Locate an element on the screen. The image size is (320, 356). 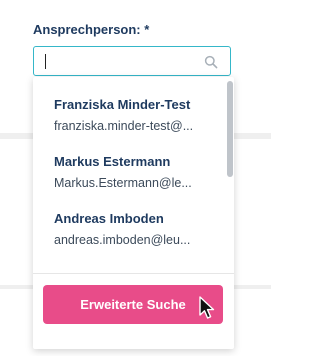
advanced-search-button: Erweiterte Suche is located at coordinates (133, 304).